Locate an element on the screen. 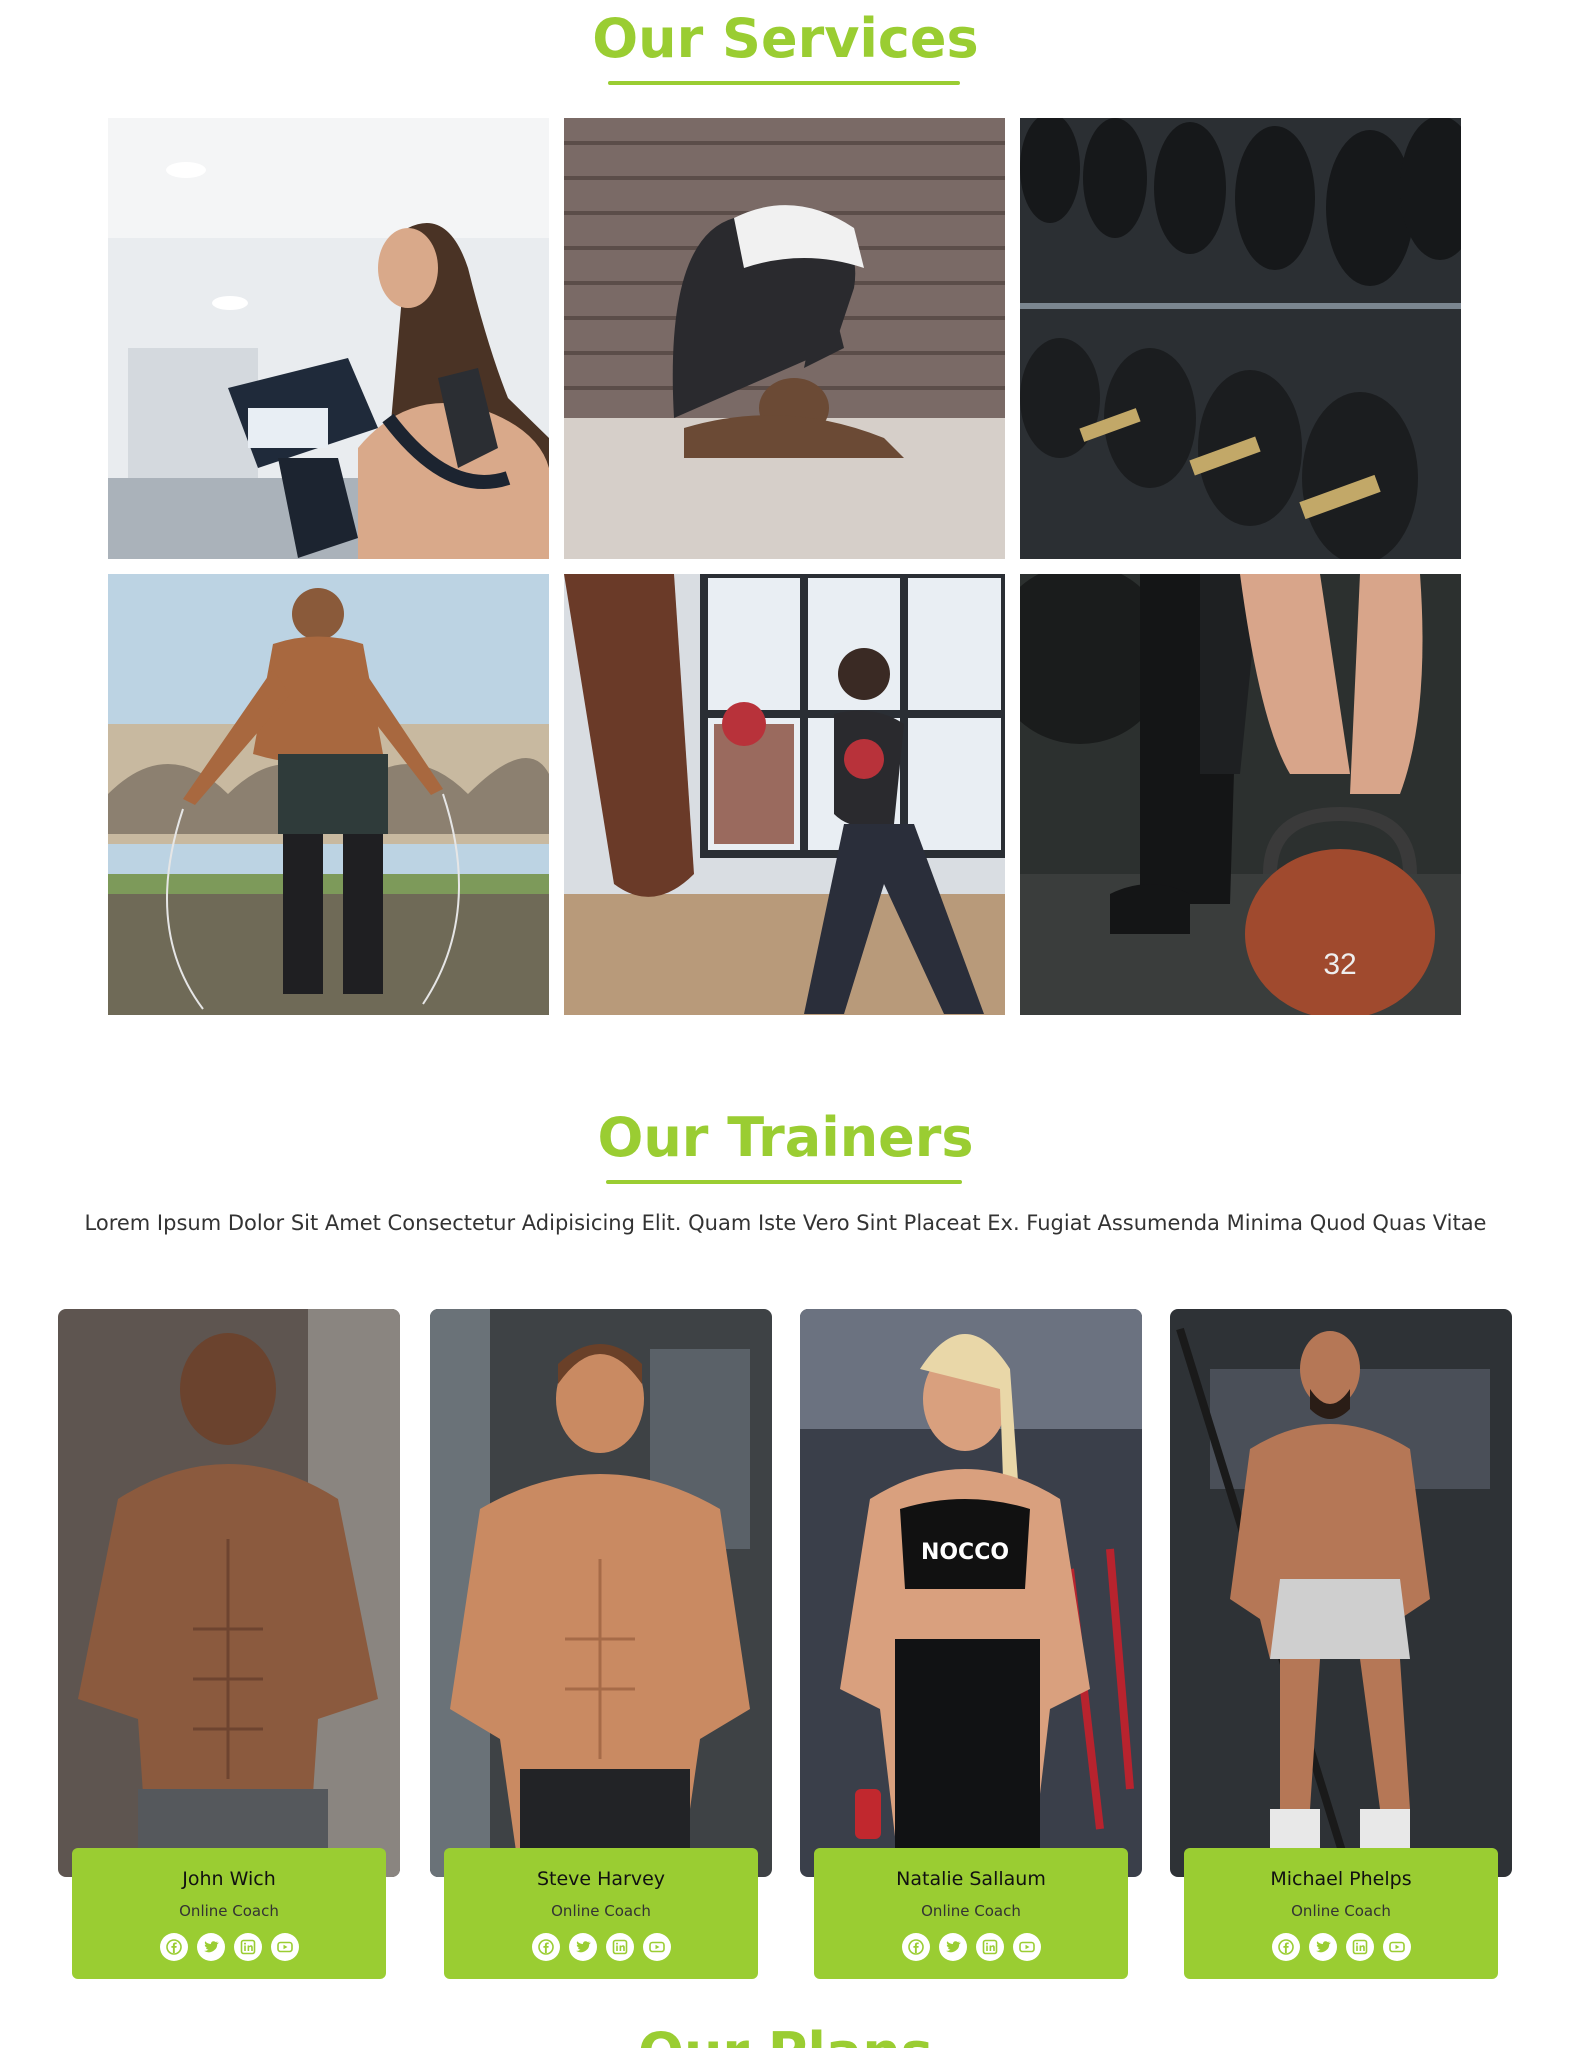 This screenshot has height=2048, width=1571. kettlebell-photo: 32 is located at coordinates (1240, 794).